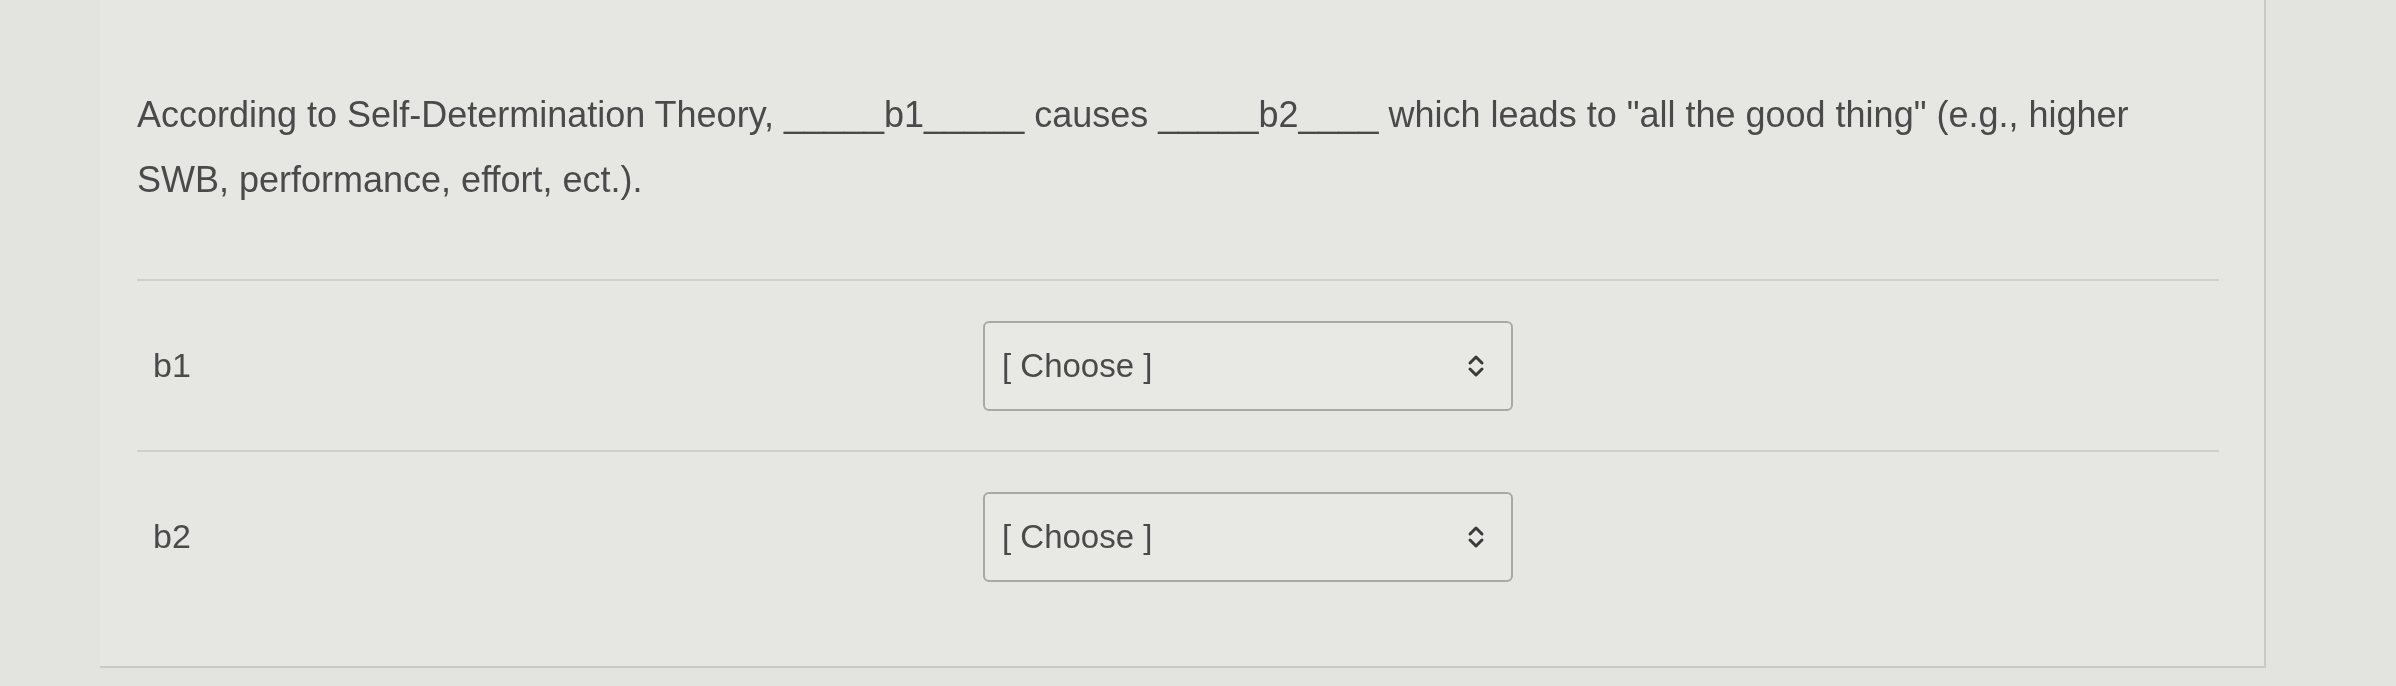  What do you see at coordinates (172, 536) in the screenshot?
I see `blank-label: b2` at bounding box center [172, 536].